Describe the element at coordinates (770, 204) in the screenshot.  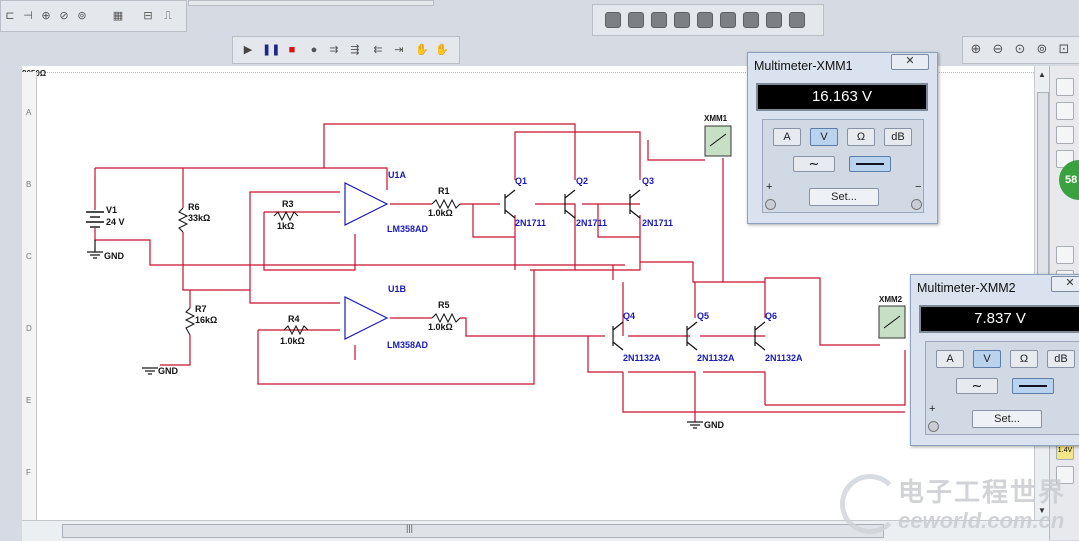
I see `meter1-plus-terminal` at that location.